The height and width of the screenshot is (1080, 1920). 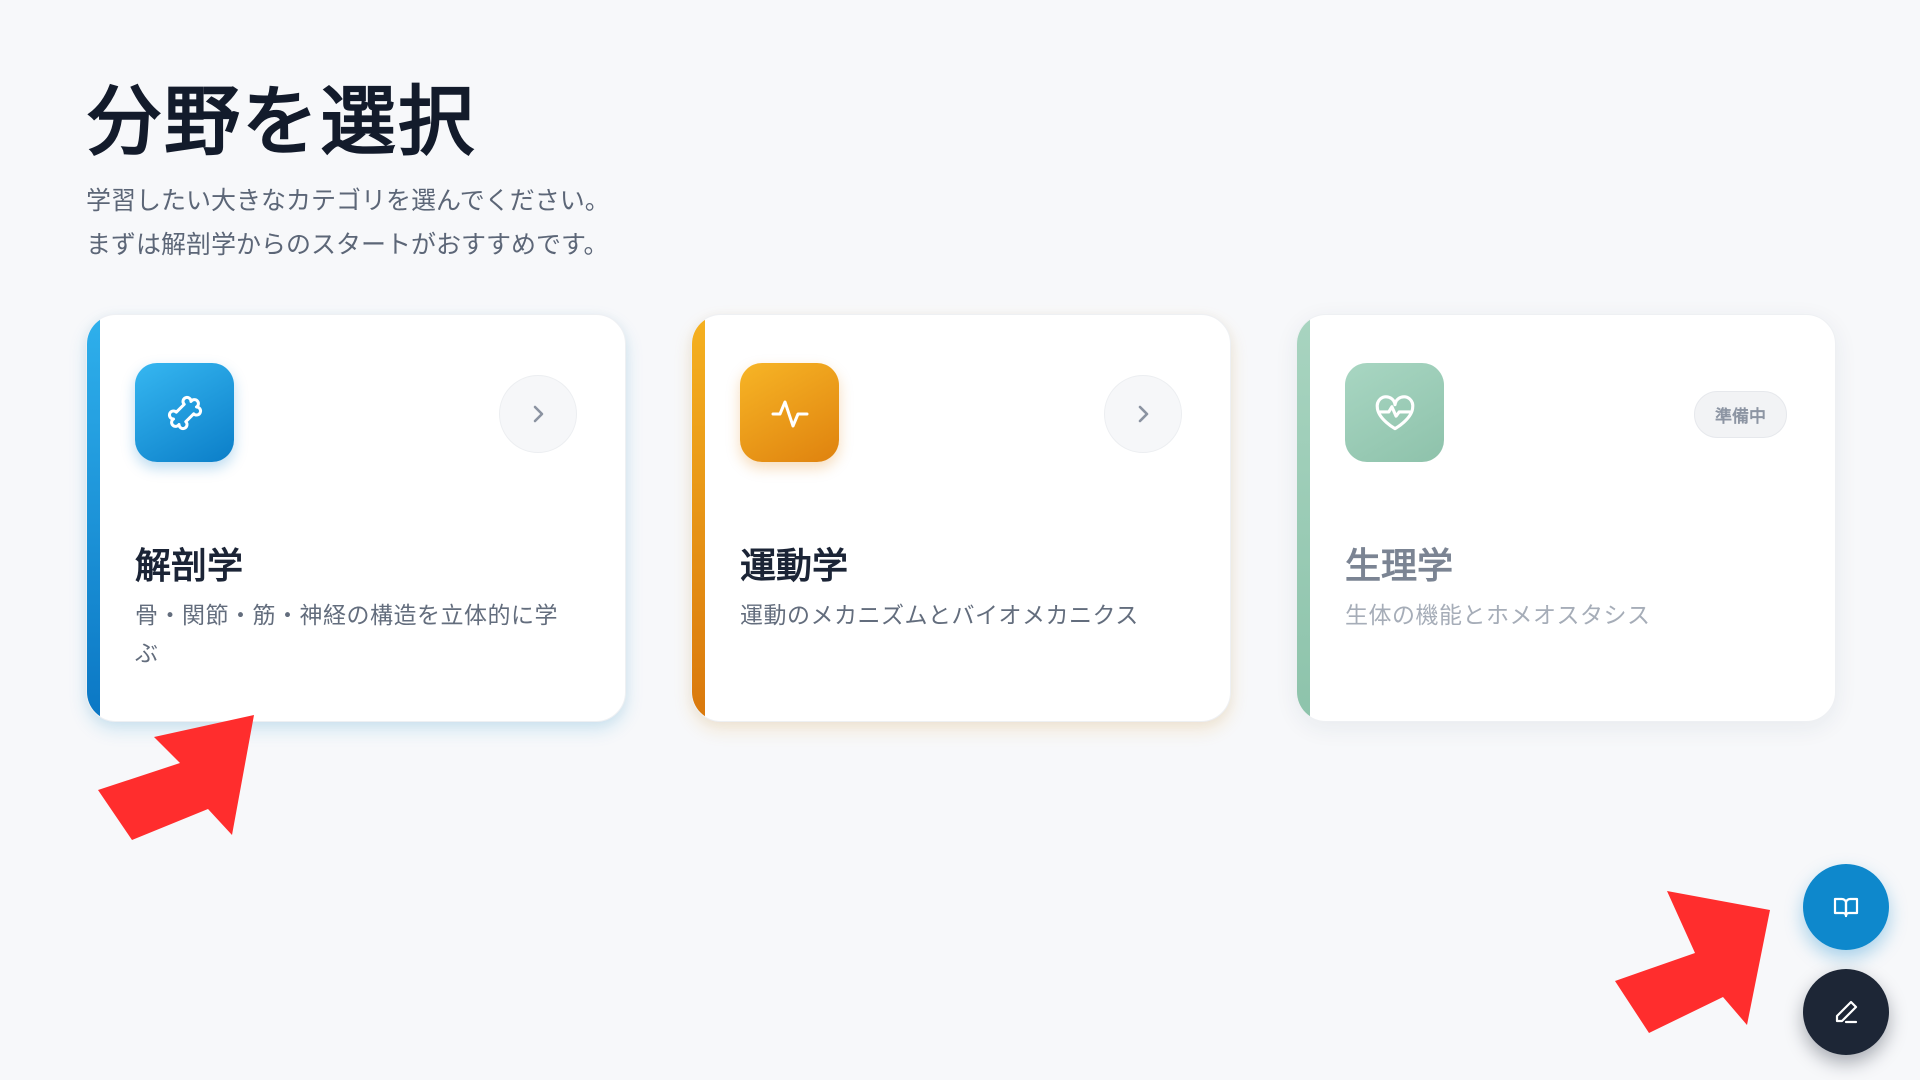 What do you see at coordinates (347, 245) in the screenshot?
I see `subtitle-line-2: まずは解剖学からのスタートがおすすめです。` at bounding box center [347, 245].